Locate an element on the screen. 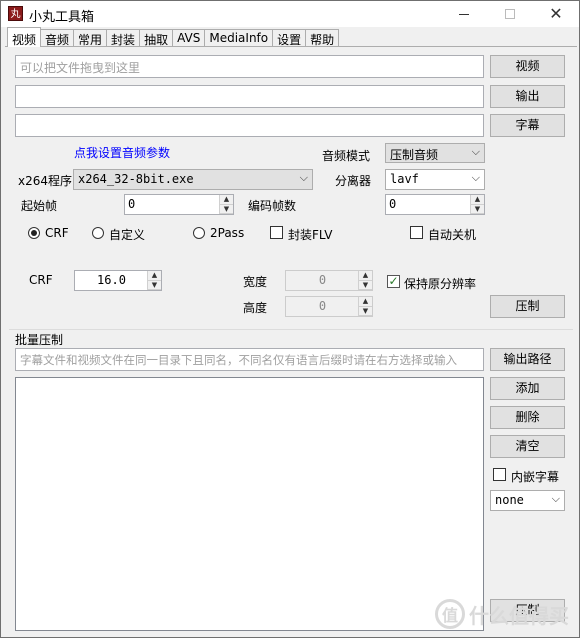 The image size is (580, 638). maximize-icon is located at coordinates (510, 14).